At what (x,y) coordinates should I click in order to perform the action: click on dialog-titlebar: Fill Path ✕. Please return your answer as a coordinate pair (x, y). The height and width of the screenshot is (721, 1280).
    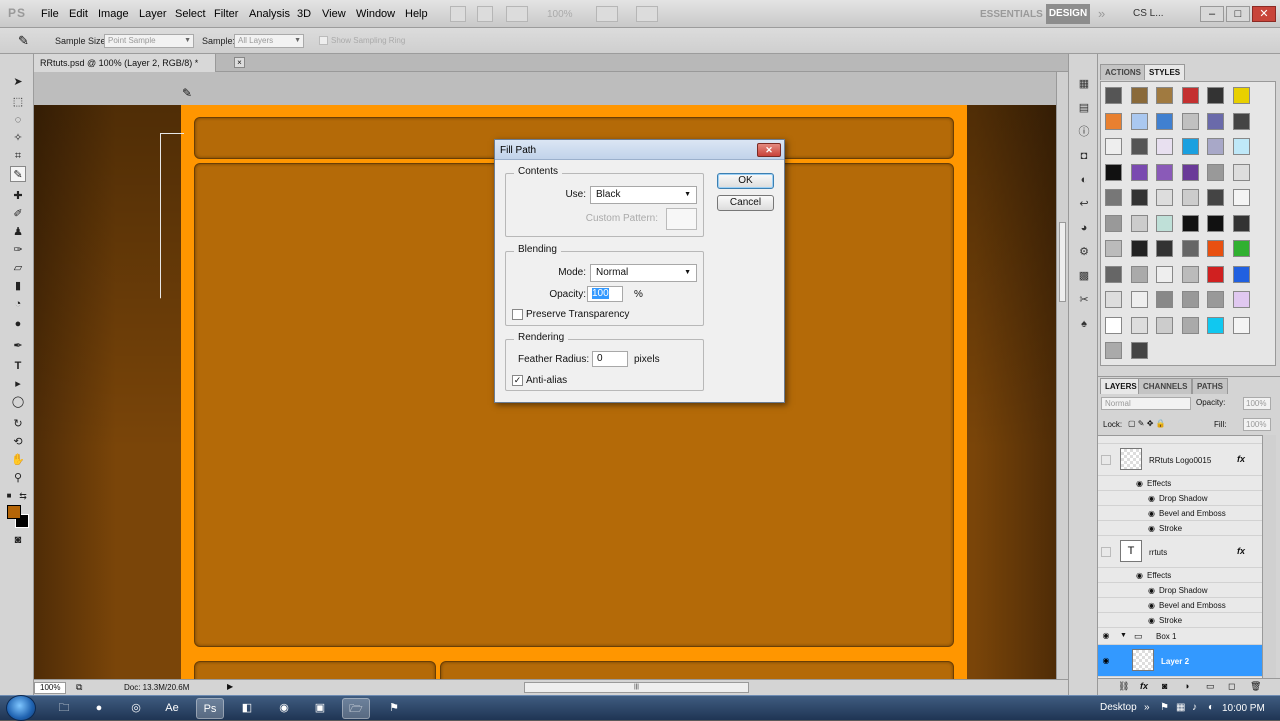
    Looking at the image, I should click on (639, 150).